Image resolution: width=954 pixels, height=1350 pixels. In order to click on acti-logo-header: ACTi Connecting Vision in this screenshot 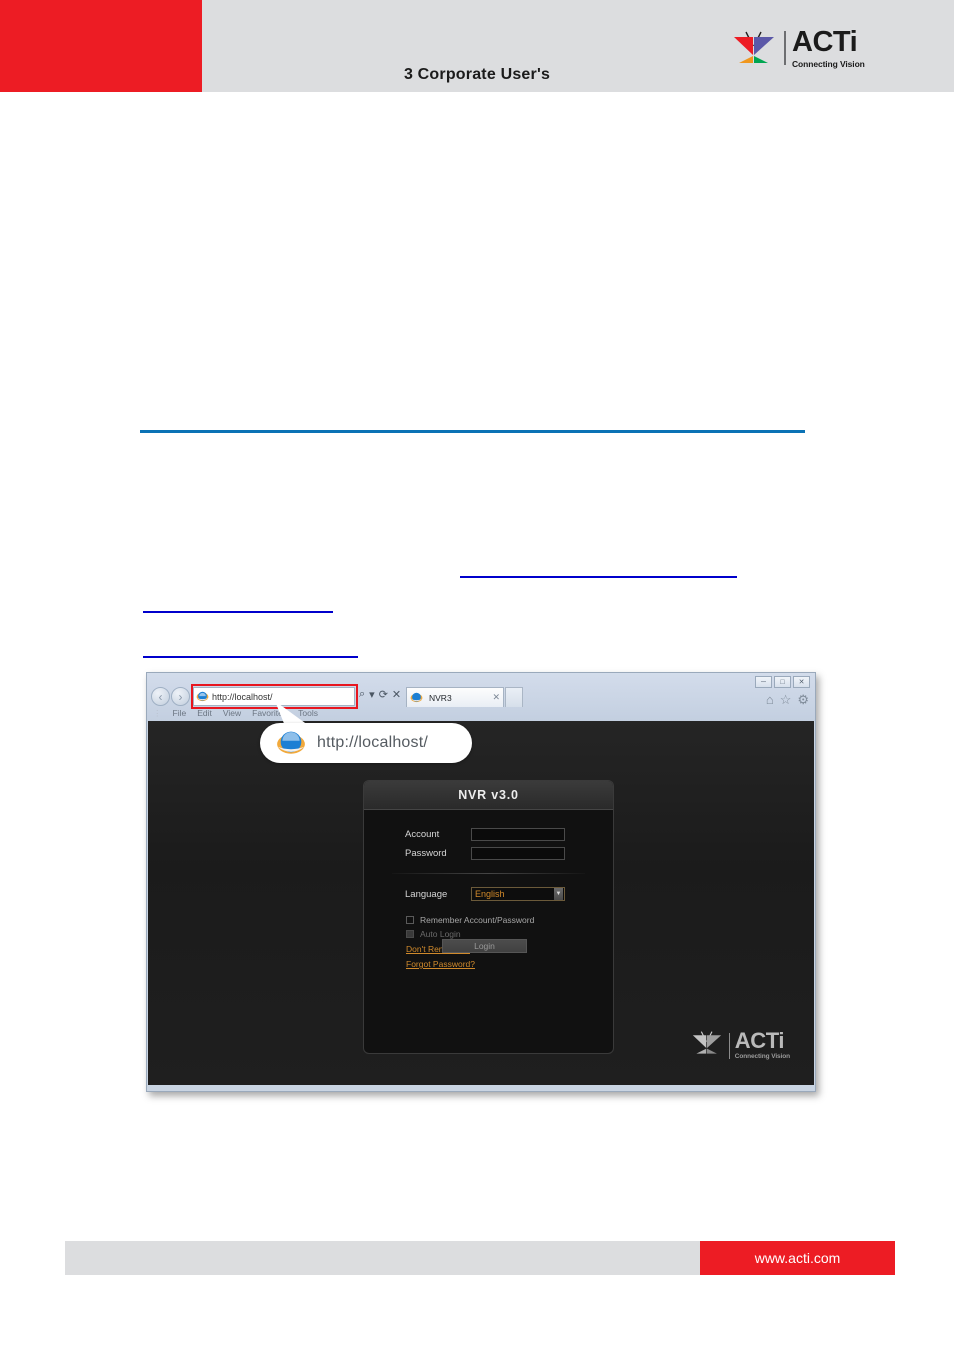, I will do `click(802, 48)`.